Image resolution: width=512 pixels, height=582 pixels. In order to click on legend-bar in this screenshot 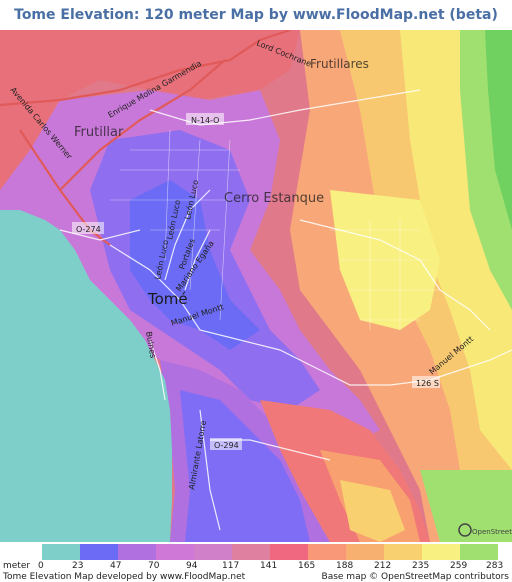, I will do `click(270, 552)`.